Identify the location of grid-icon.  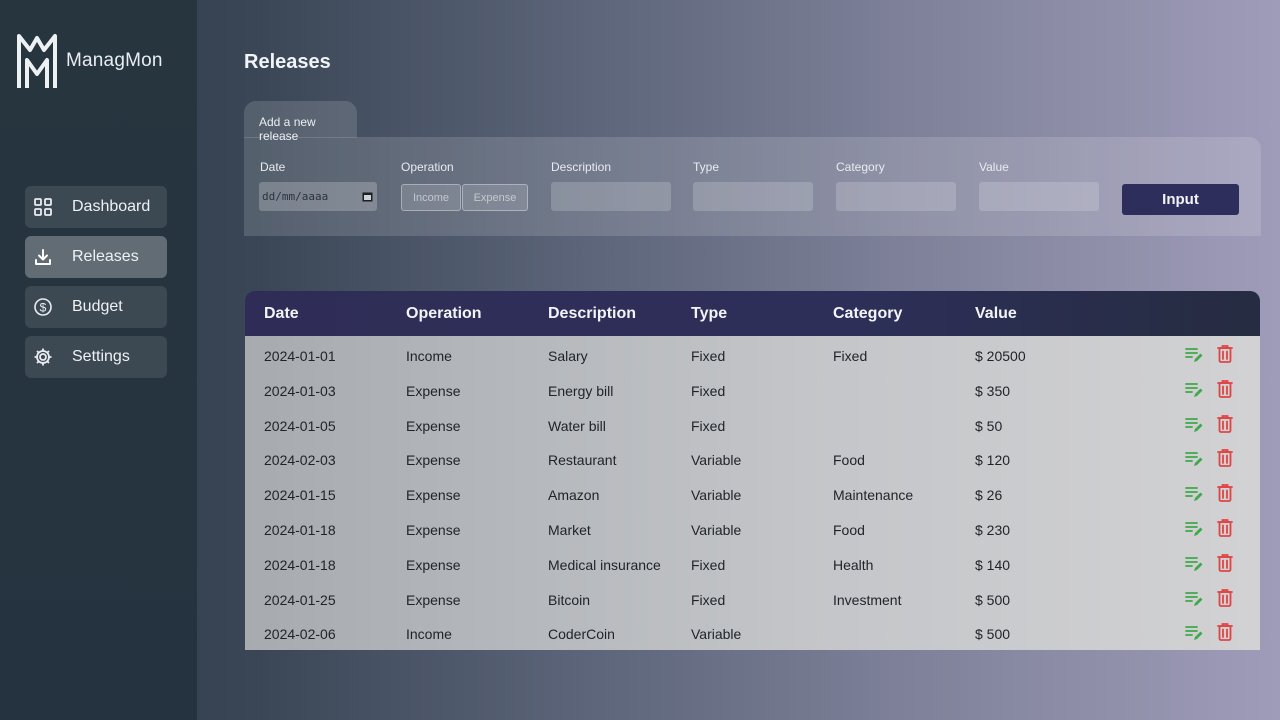
(43, 207).